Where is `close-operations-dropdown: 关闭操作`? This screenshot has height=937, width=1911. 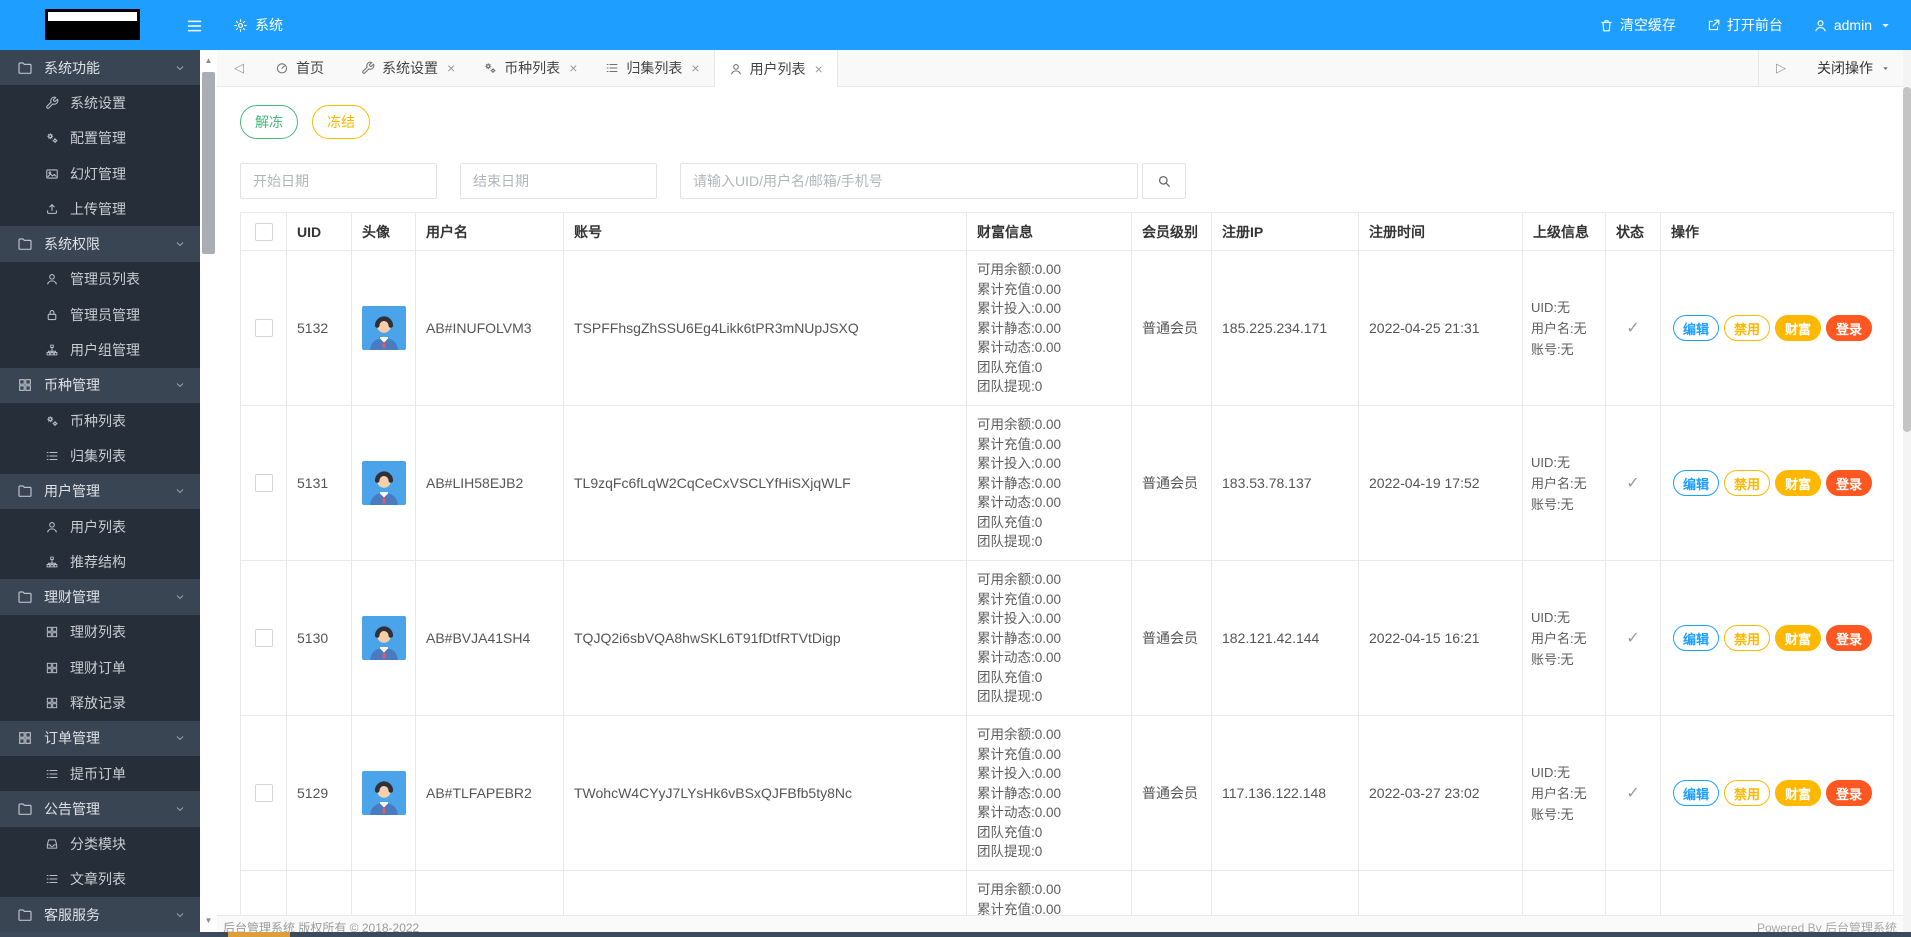 close-operations-dropdown: 关闭操作 is located at coordinates (1857, 68).